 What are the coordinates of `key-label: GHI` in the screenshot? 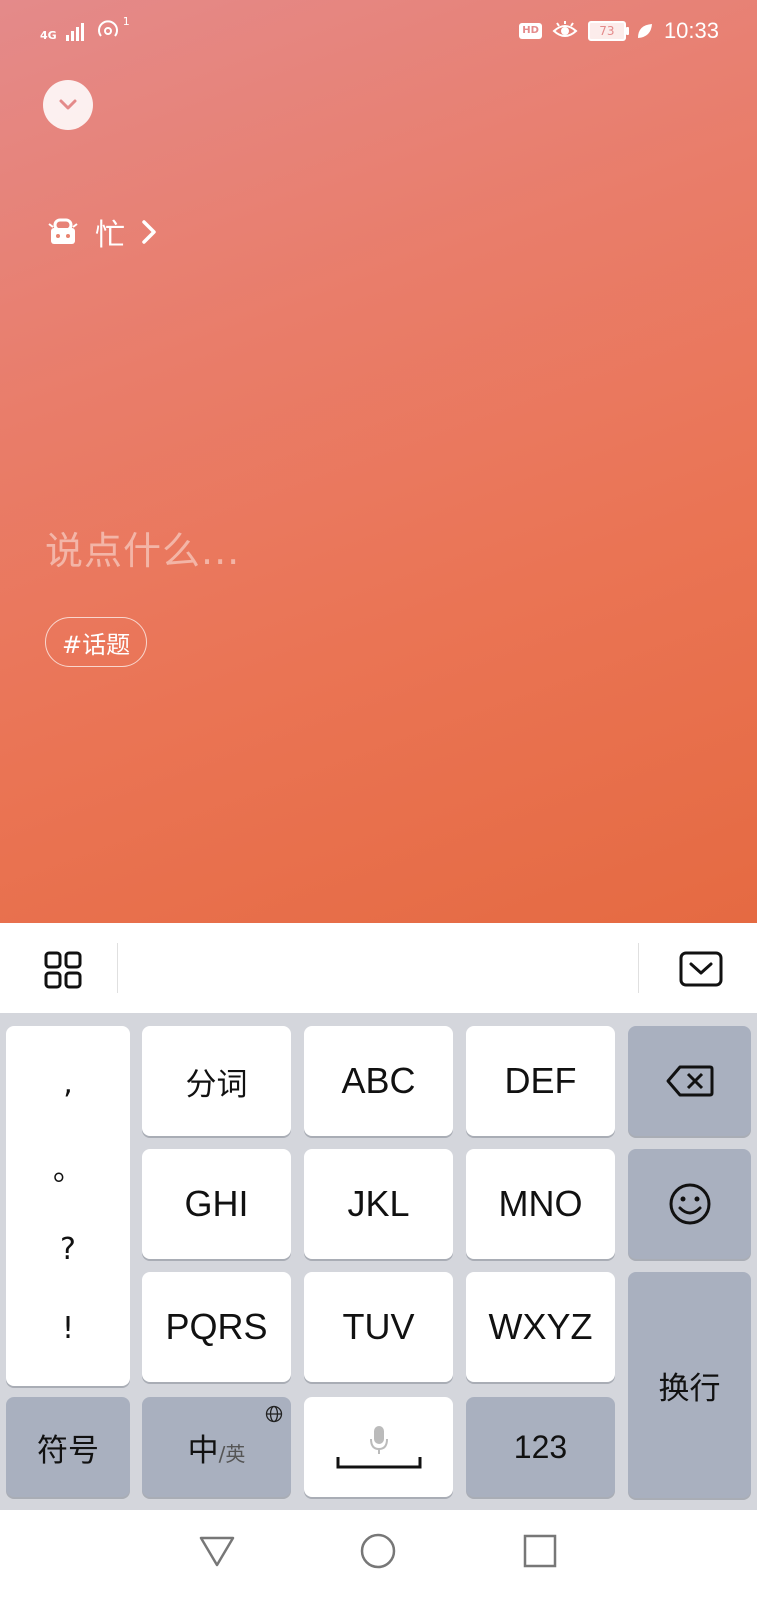 It's located at (216, 1203).